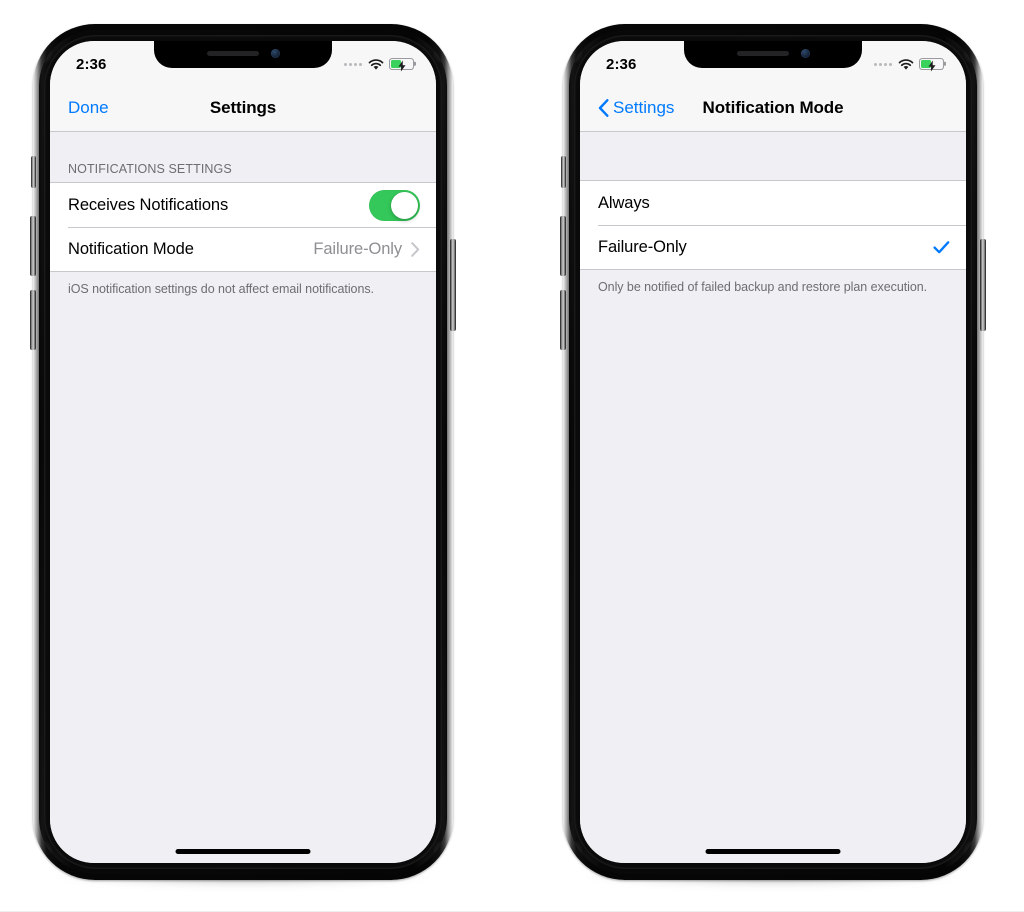 The image size is (1024, 912). What do you see at coordinates (243, 108) in the screenshot?
I see `navigation-bar: Done Settings` at bounding box center [243, 108].